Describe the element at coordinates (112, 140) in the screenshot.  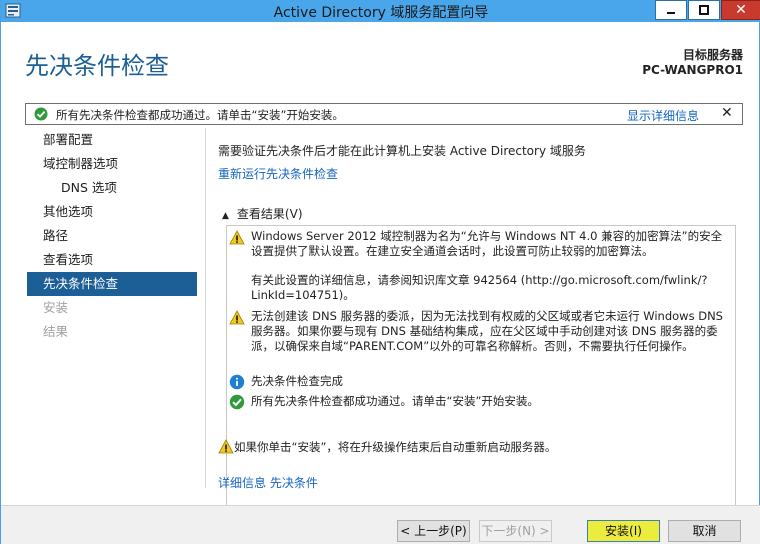
I see `nav-item-deployment-config: 部署配置` at that location.